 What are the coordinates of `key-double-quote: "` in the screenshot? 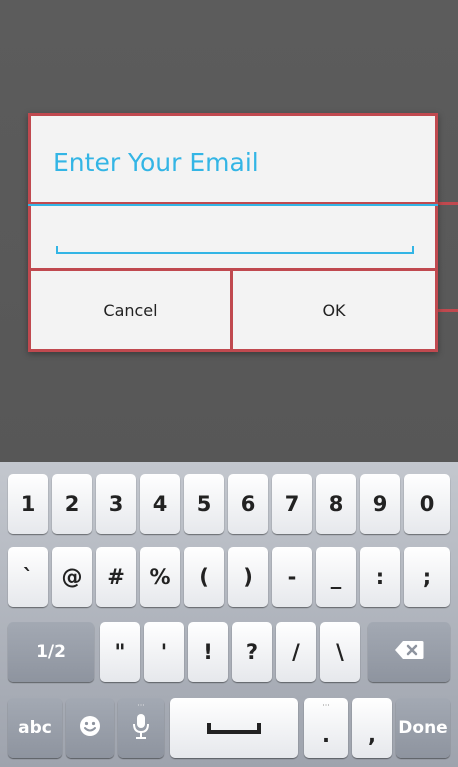 It's located at (120, 652).